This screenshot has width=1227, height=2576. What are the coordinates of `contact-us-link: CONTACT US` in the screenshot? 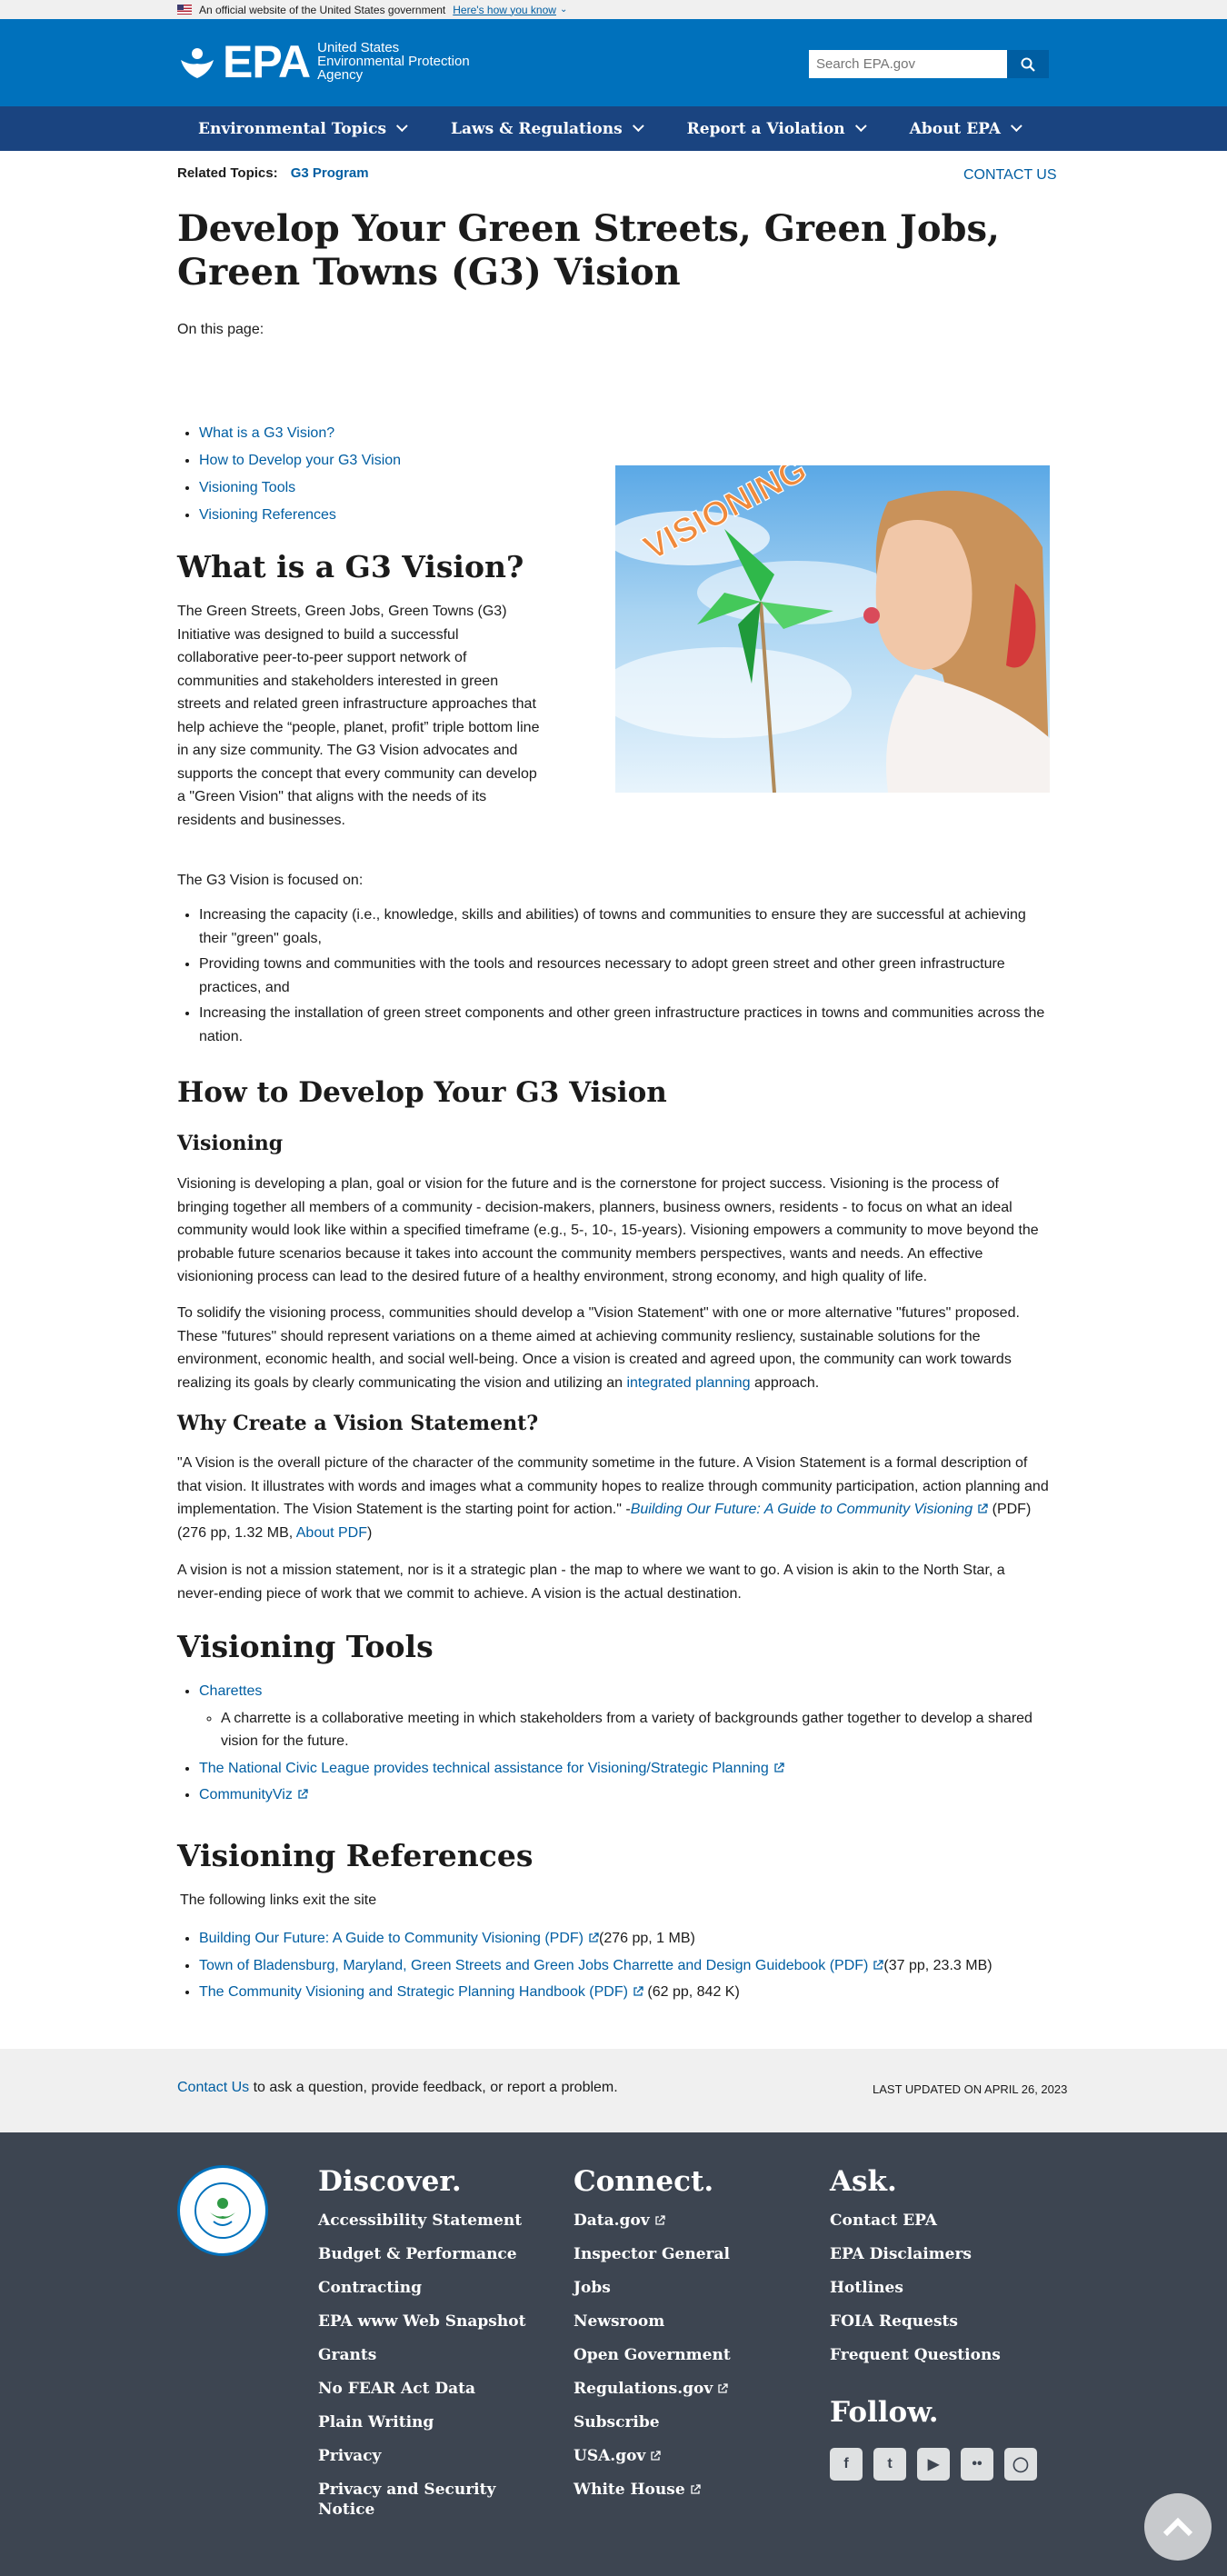 It's located at (1010, 175).